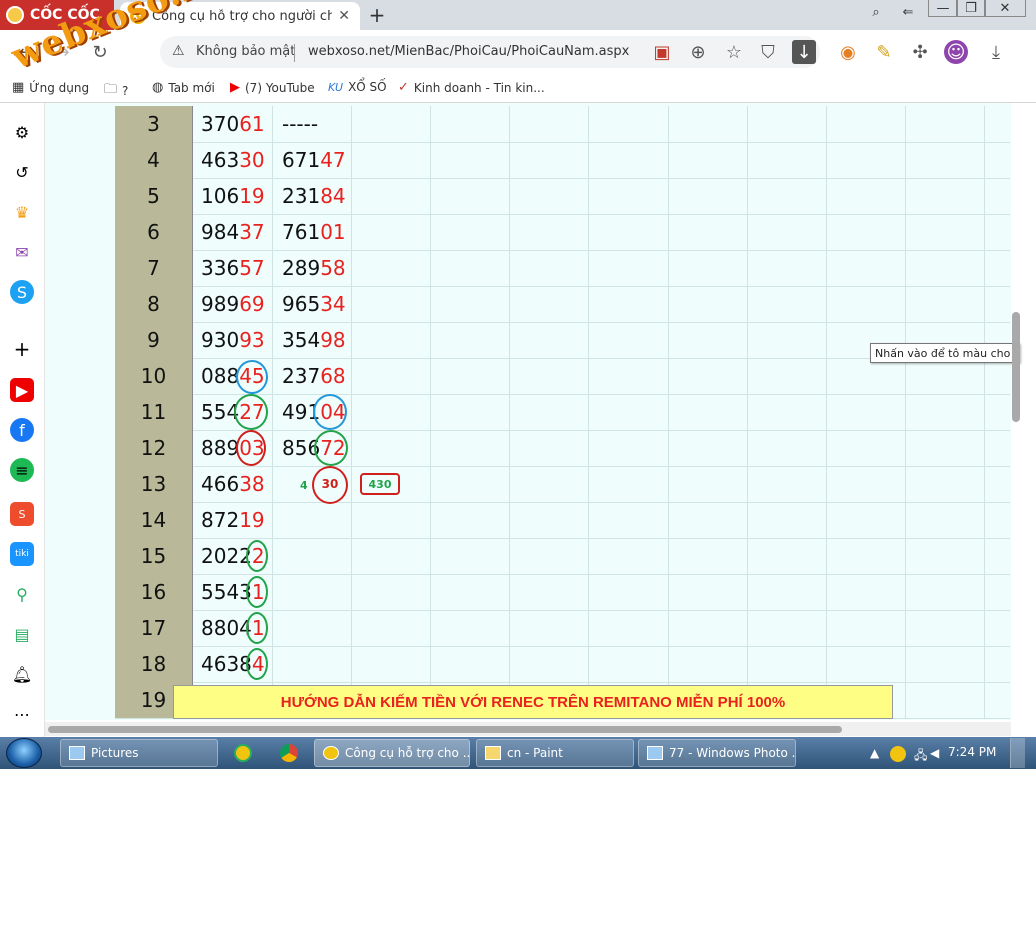  Describe the element at coordinates (252, 520) in the screenshot. I see `result-tail: 19` at that location.